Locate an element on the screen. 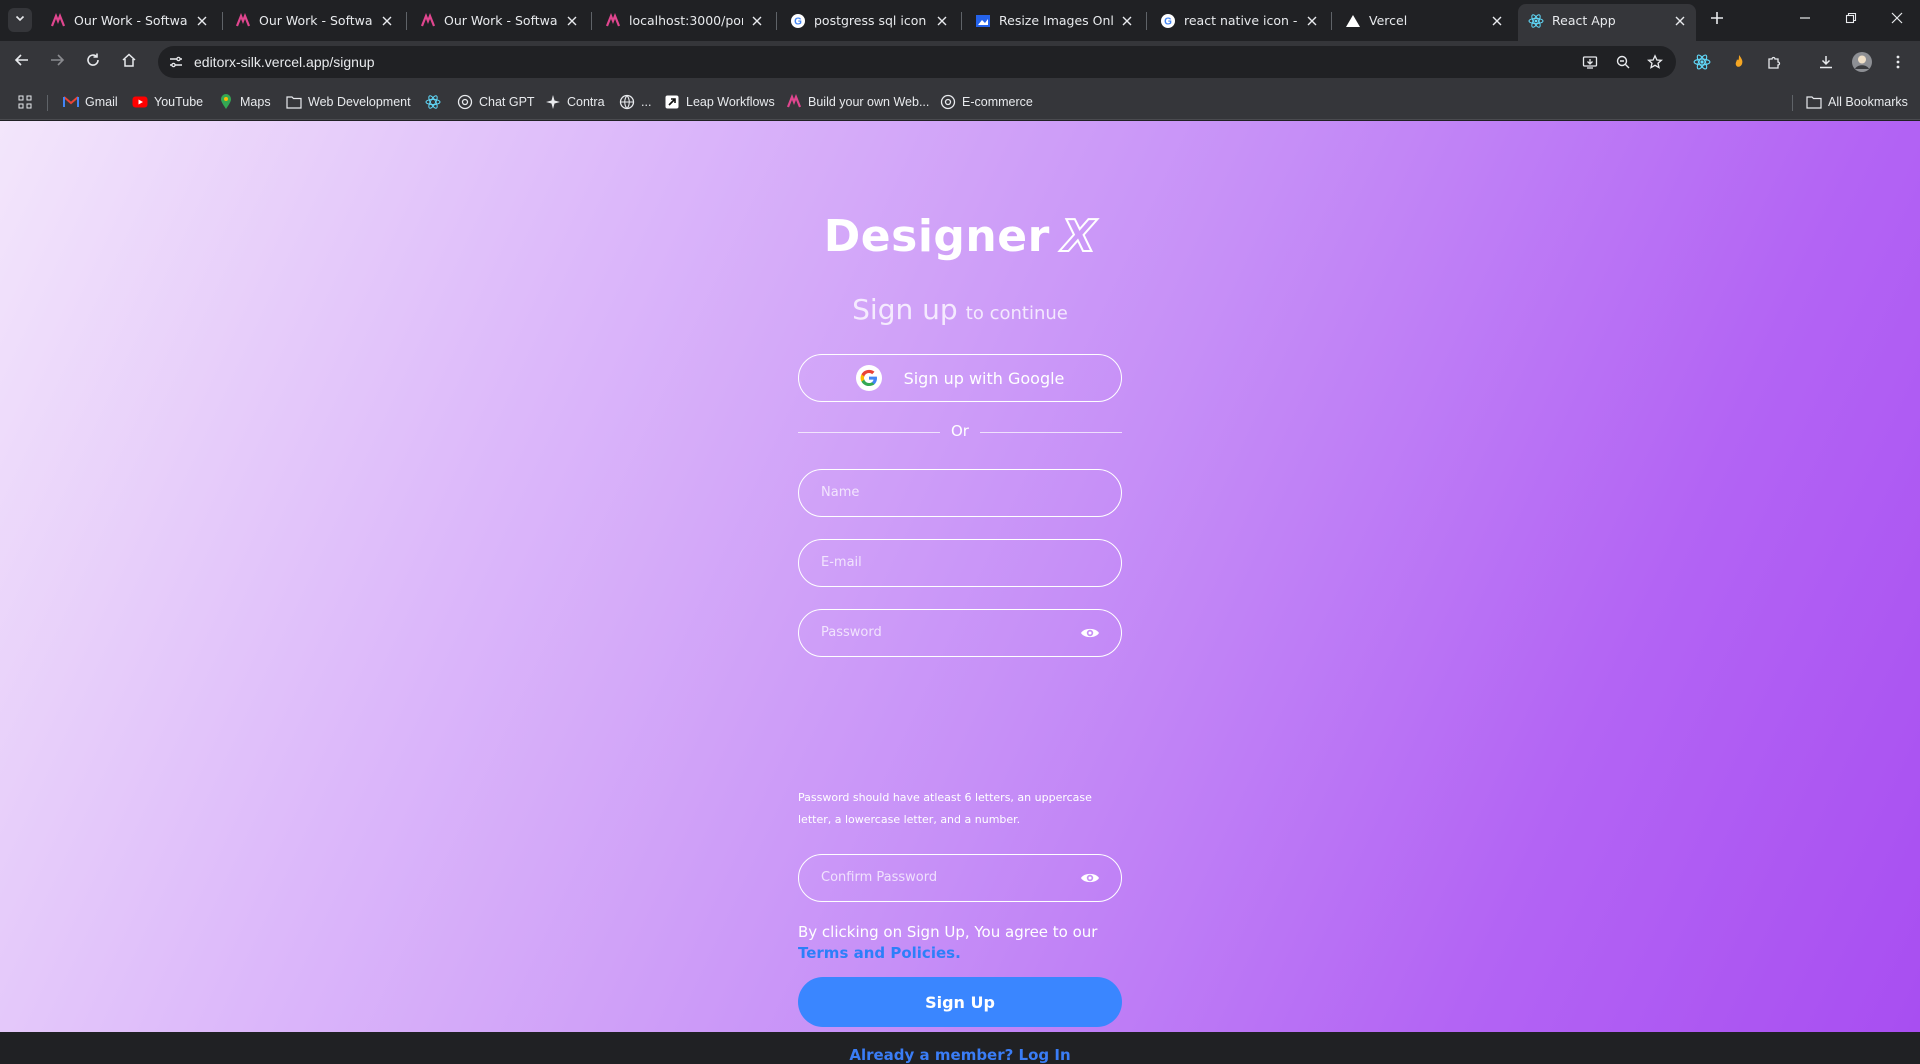 This screenshot has height=1064, width=1920. bookmark-leap-workflows: Leap Workflows is located at coordinates (719, 102).